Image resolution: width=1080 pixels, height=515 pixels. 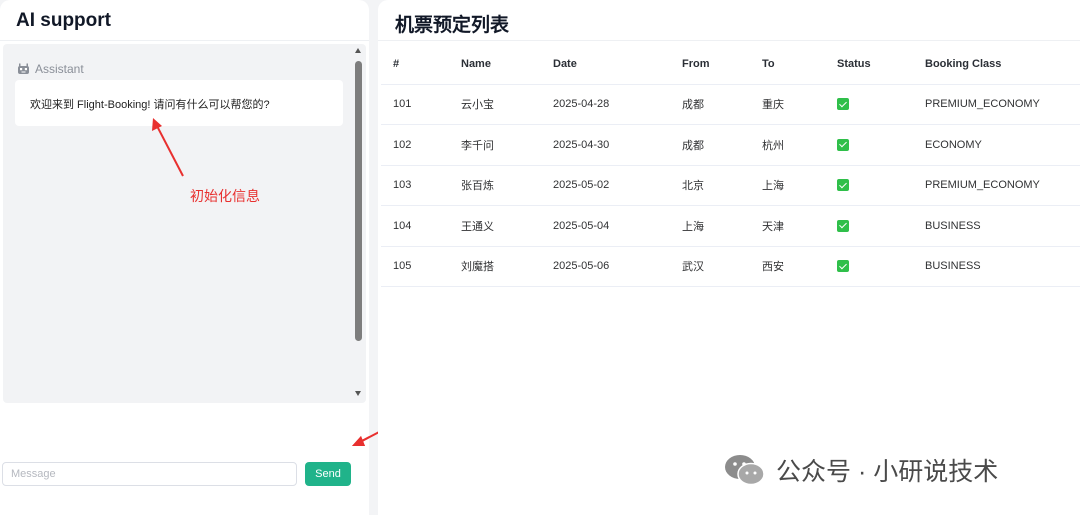 I want to click on cell-to: 杭州, so click(x=787, y=145).